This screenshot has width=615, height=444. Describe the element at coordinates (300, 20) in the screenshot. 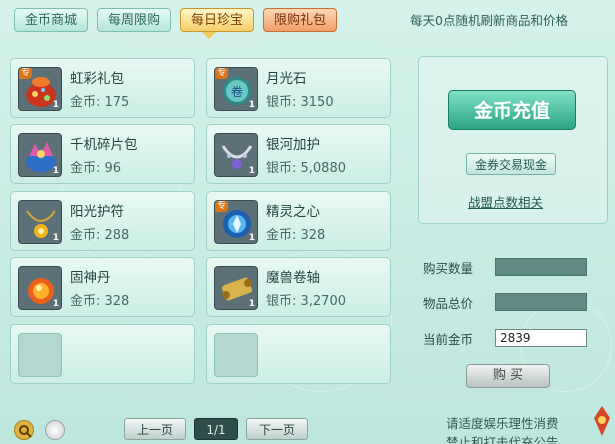

I see `tab-limited-gift: 限购礼包` at that location.